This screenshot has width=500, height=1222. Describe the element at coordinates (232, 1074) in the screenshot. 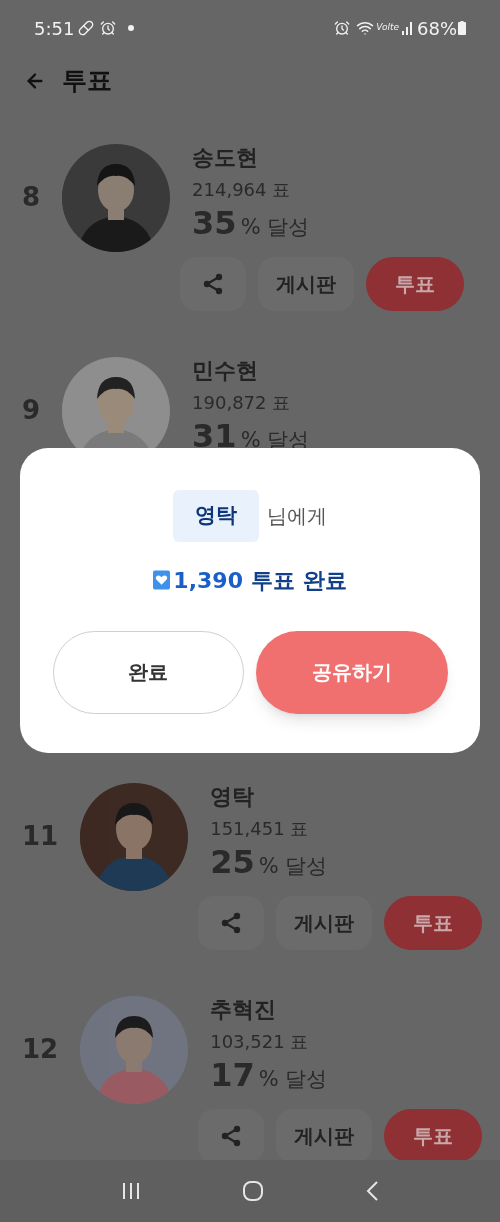

I see `percent-value: 17` at that location.